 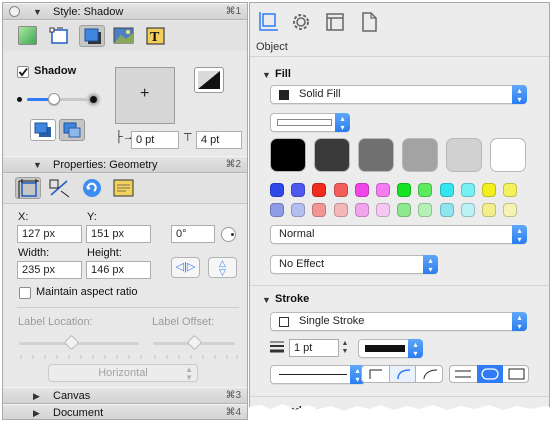 I want to click on shadow-y-offset-field: 4 pt, so click(x=219, y=140).